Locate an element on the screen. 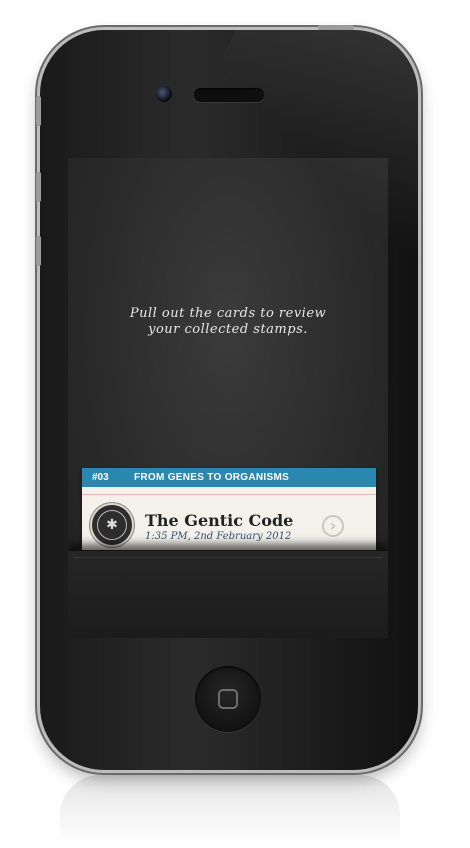 This screenshot has width=470, height=848. card-rule-line is located at coordinates (229, 494).